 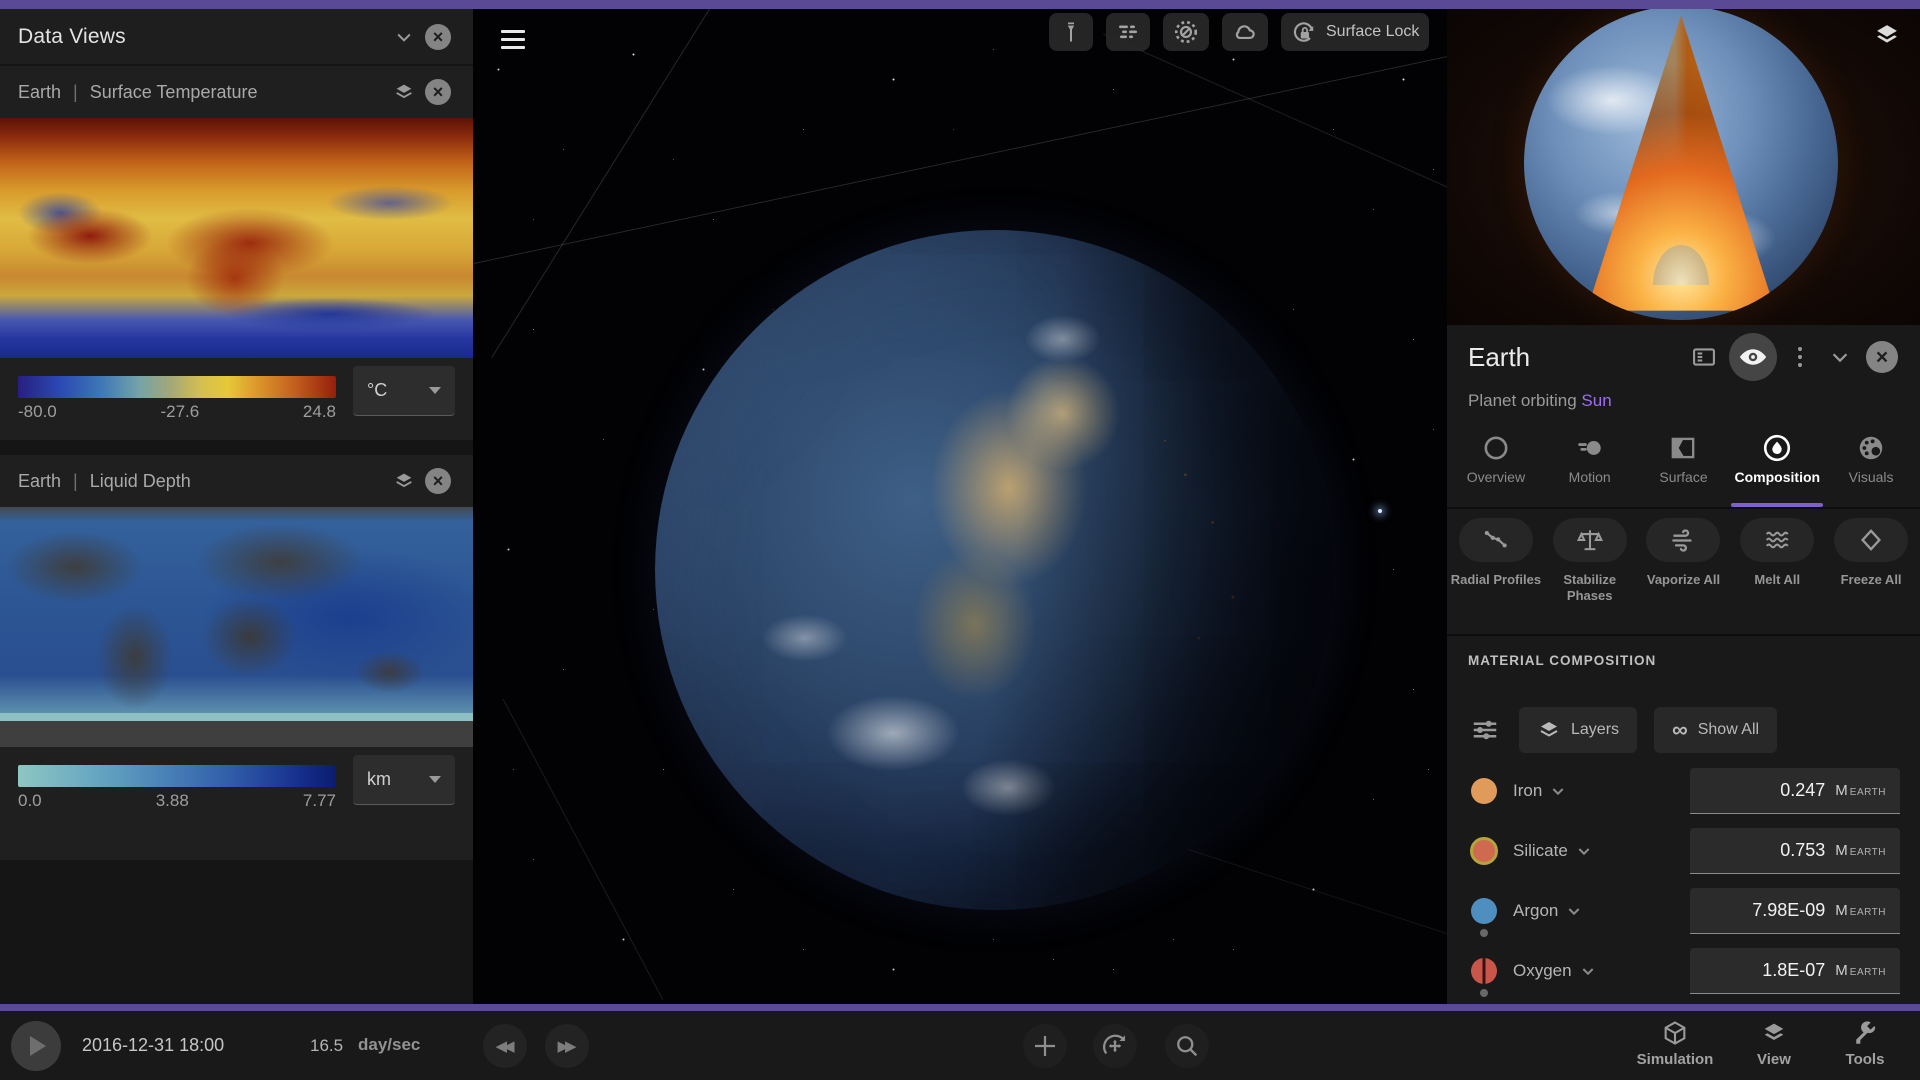 What do you see at coordinates (1865, 1047) in the screenshot?
I see `tools-menu-button: Tools` at bounding box center [1865, 1047].